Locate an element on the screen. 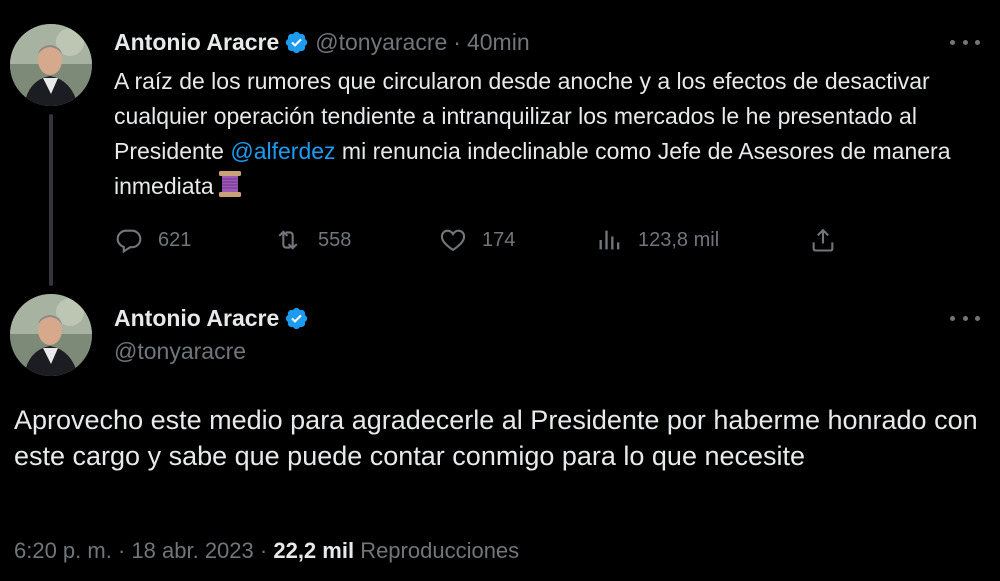 This screenshot has height=581, width=1000. retweet-button: 558 is located at coordinates (311, 240).